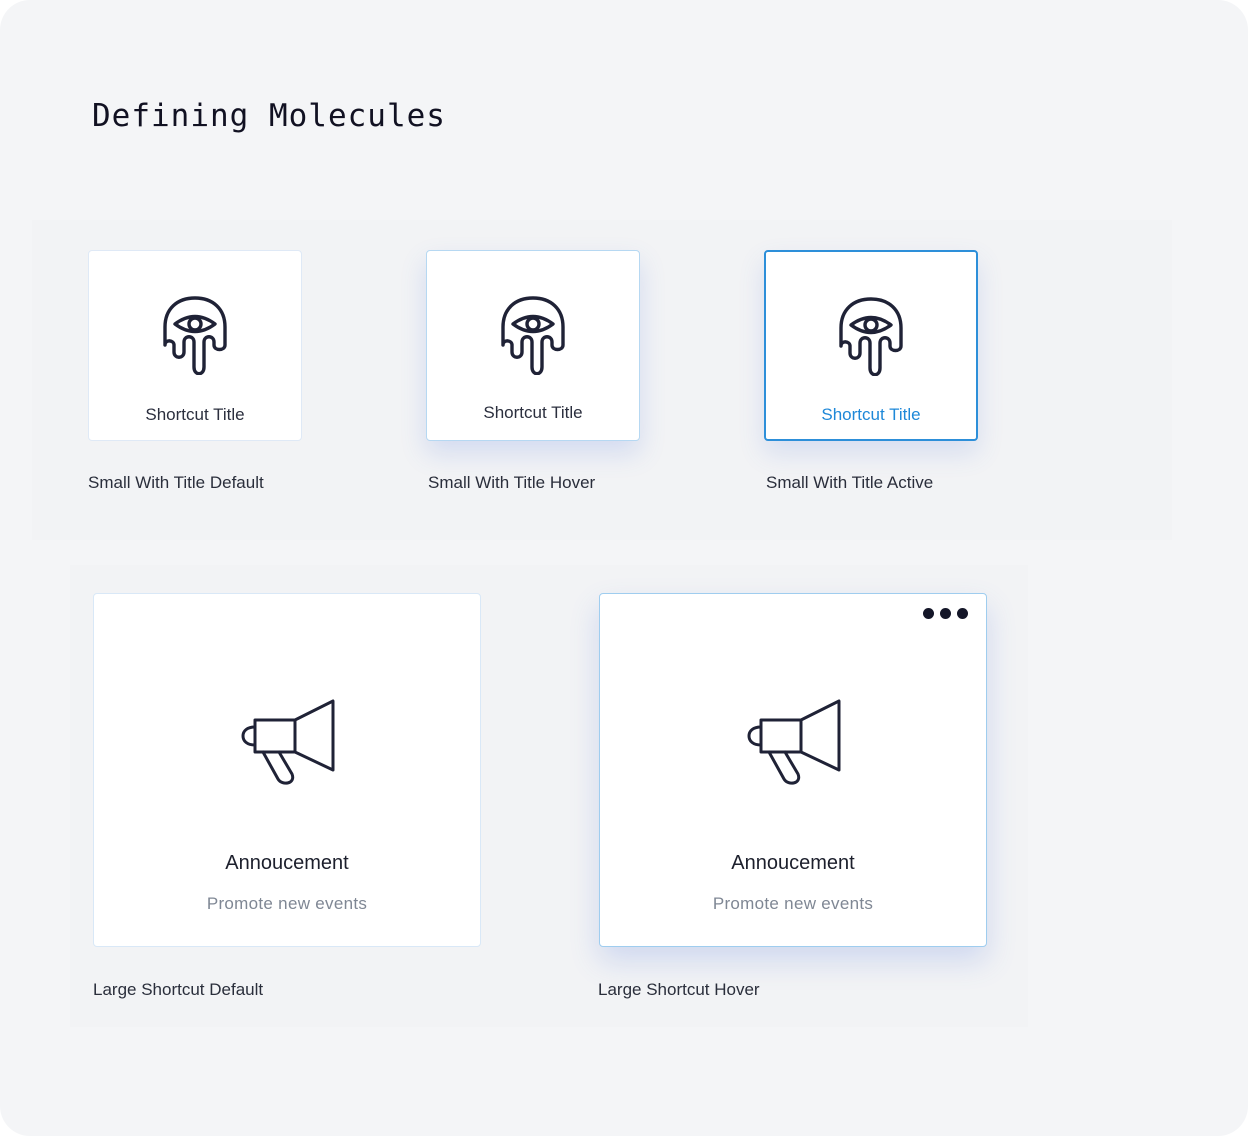  Describe the element at coordinates (269, 116) in the screenshot. I see `page-title: Defining Molecules` at that location.